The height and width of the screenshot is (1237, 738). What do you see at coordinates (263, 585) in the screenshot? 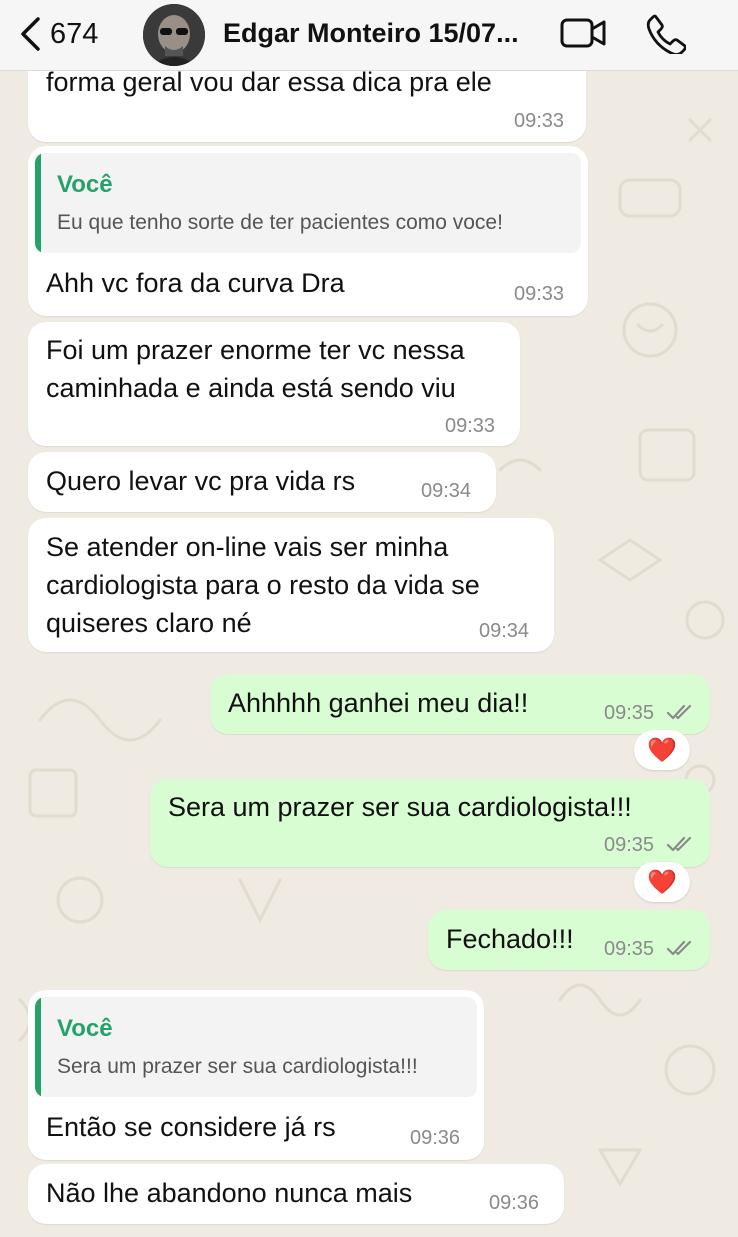
I see `message-text-line: cardiologista para o resto da vida se` at bounding box center [263, 585].